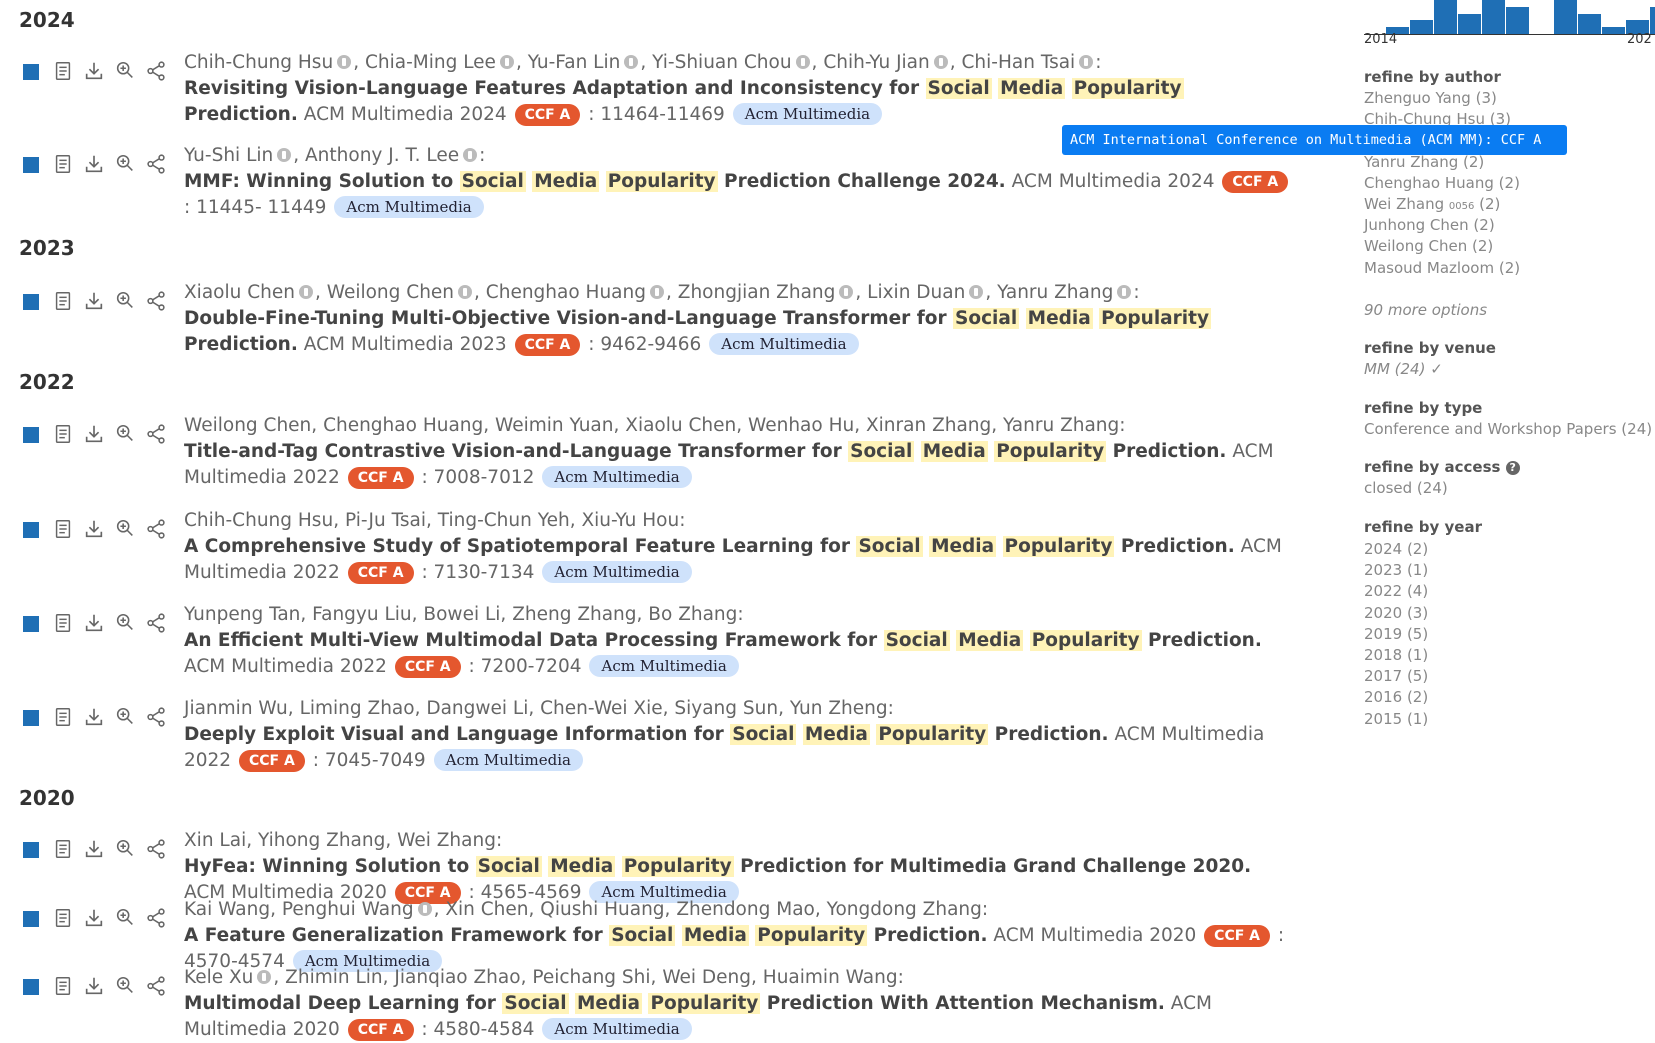 The height and width of the screenshot is (1043, 1655). I want to click on author-link: Xiaolu Chen, so click(680, 425).